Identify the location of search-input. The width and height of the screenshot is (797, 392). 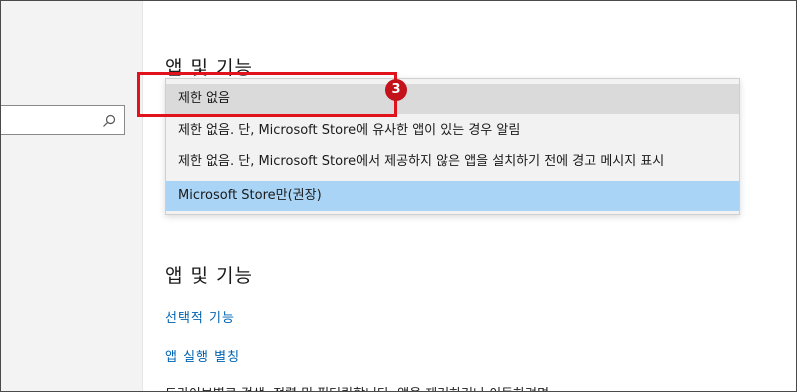
(63, 120).